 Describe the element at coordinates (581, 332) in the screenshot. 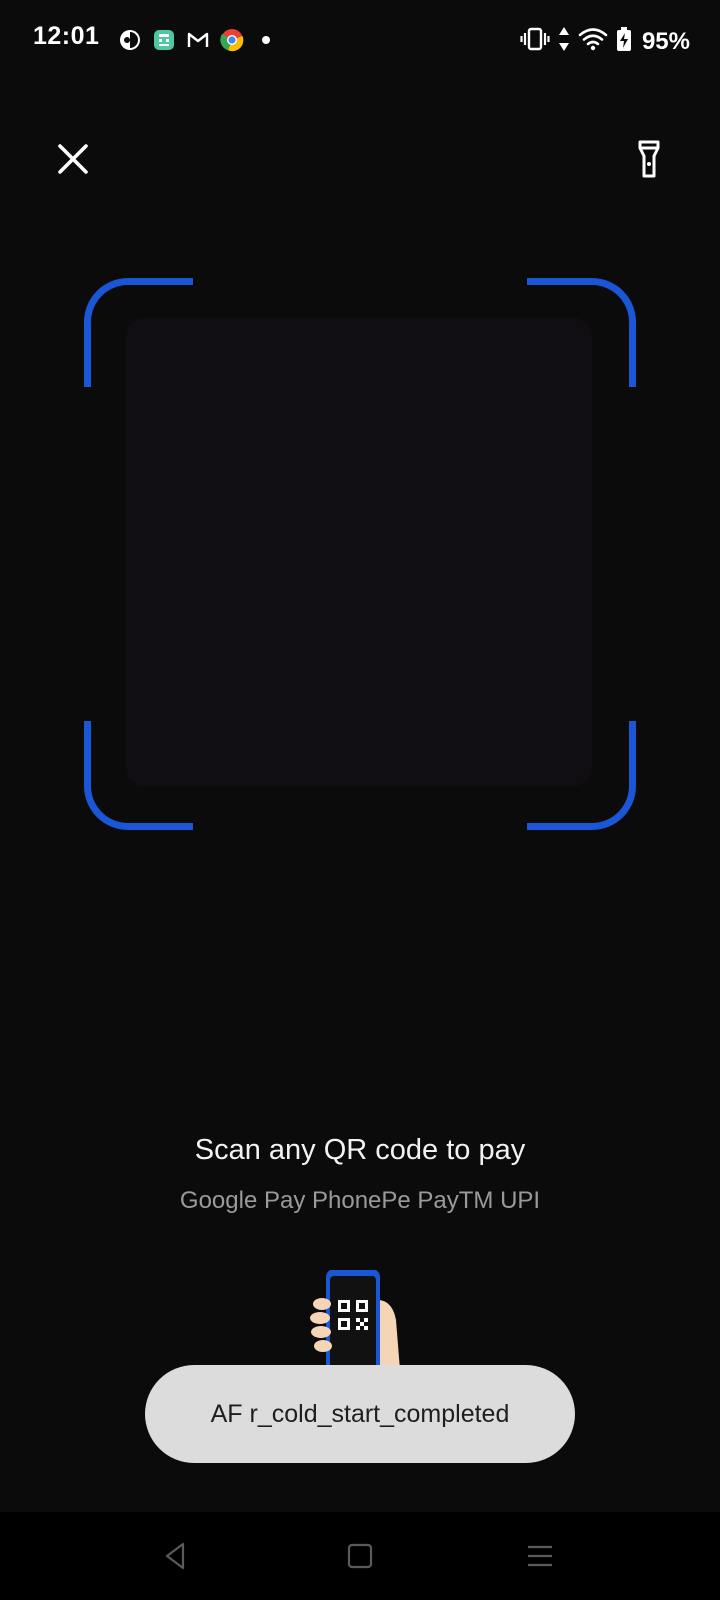

I see `scanner-corner-top-right` at that location.